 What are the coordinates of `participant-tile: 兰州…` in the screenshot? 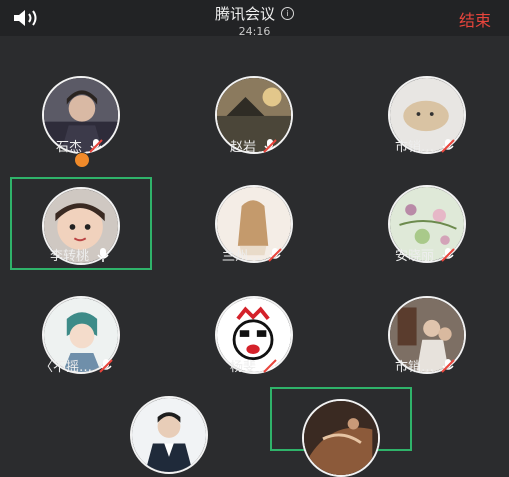 It's located at (255, 223).